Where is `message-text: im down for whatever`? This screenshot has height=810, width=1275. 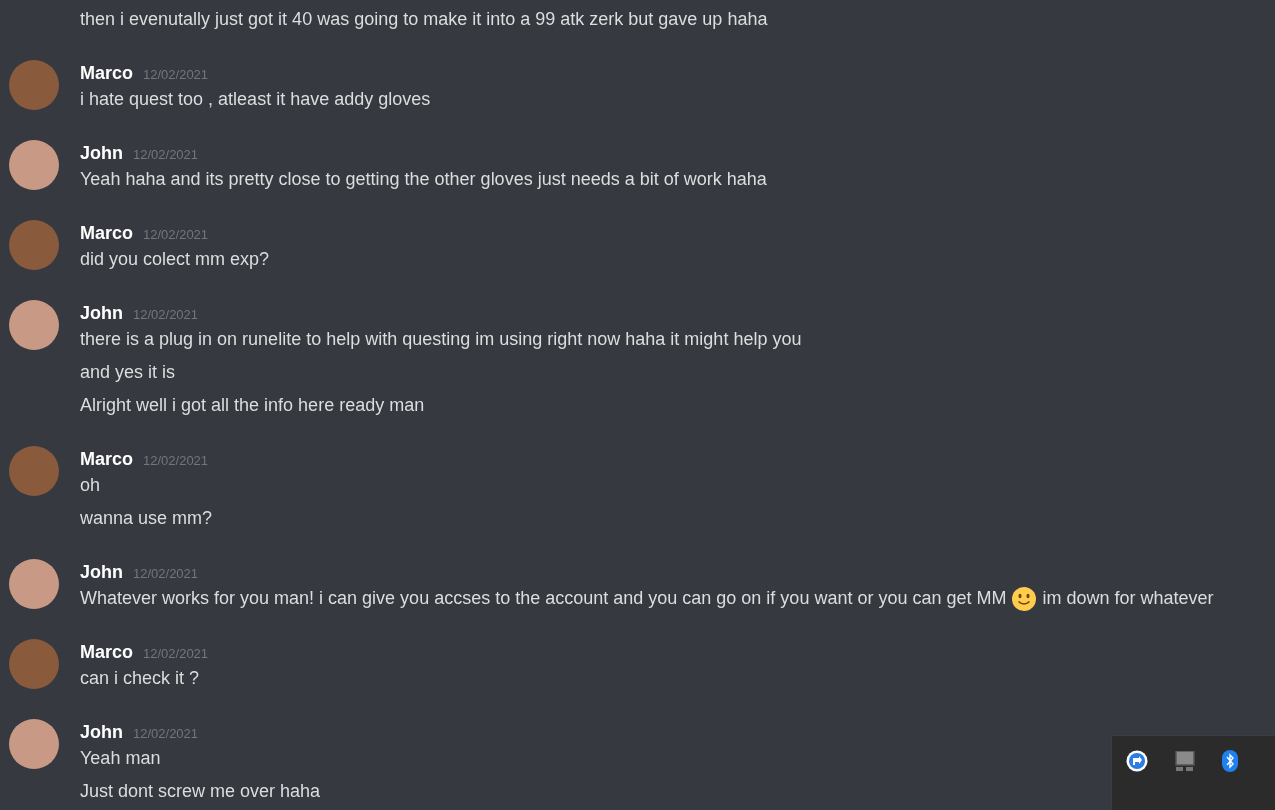
message-text: im down for whatever is located at coordinates (1128, 598).